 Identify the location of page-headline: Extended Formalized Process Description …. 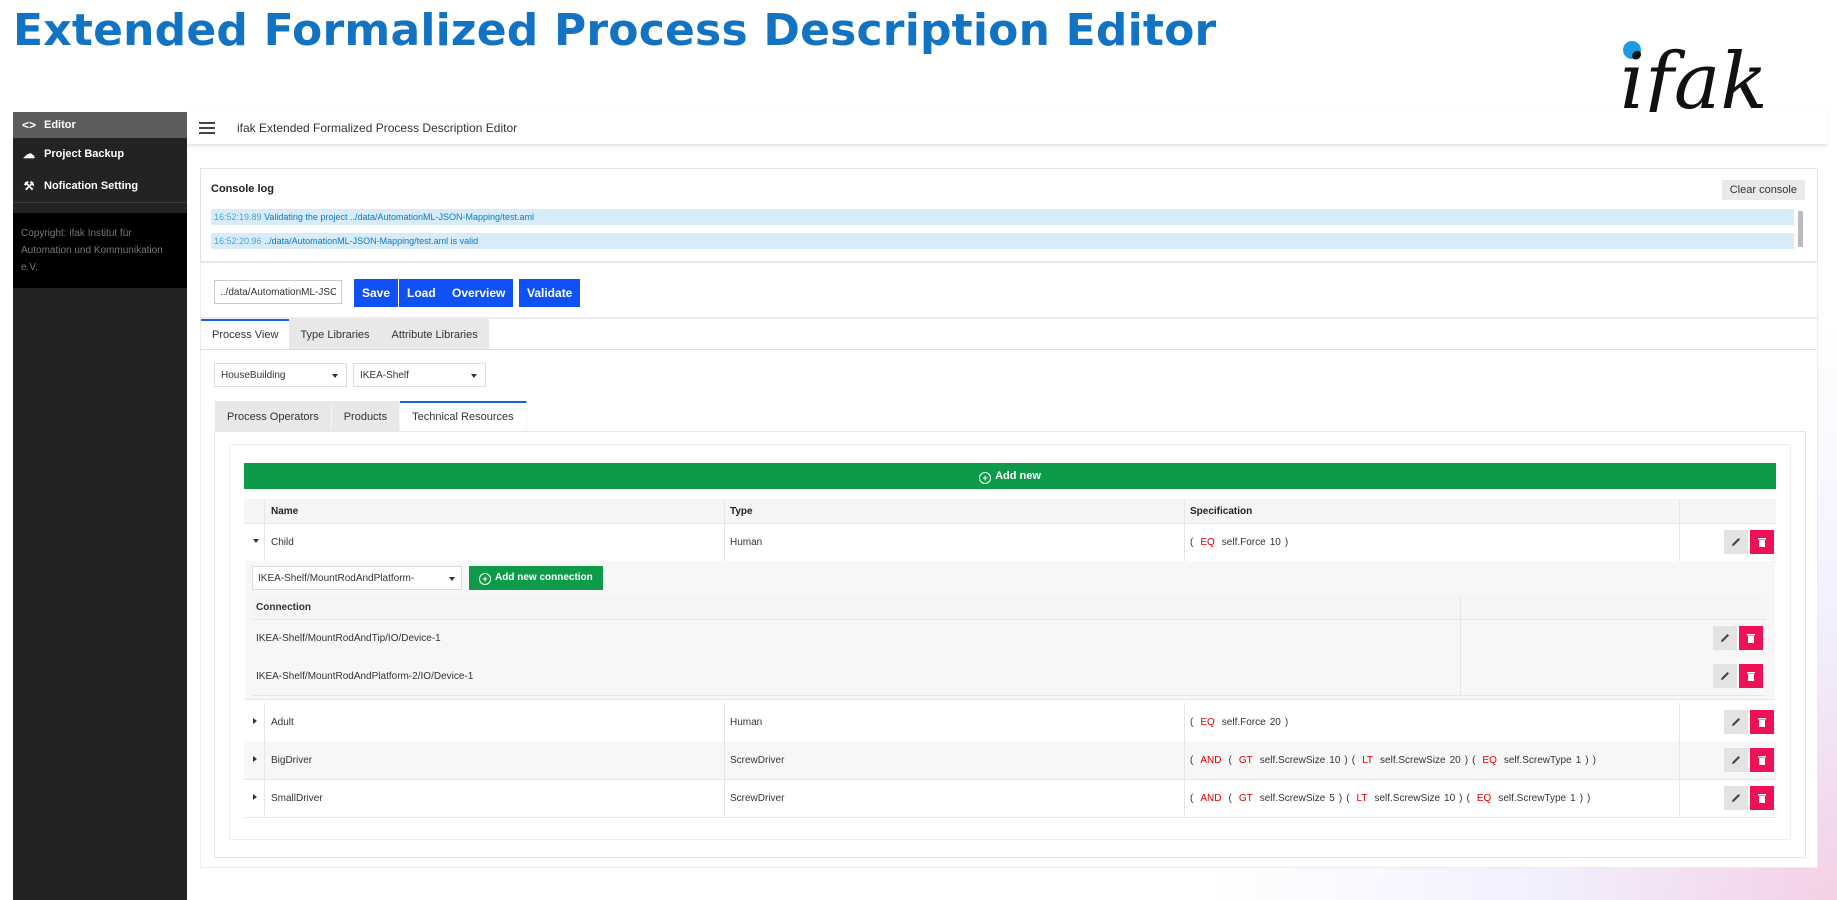
(615, 30).